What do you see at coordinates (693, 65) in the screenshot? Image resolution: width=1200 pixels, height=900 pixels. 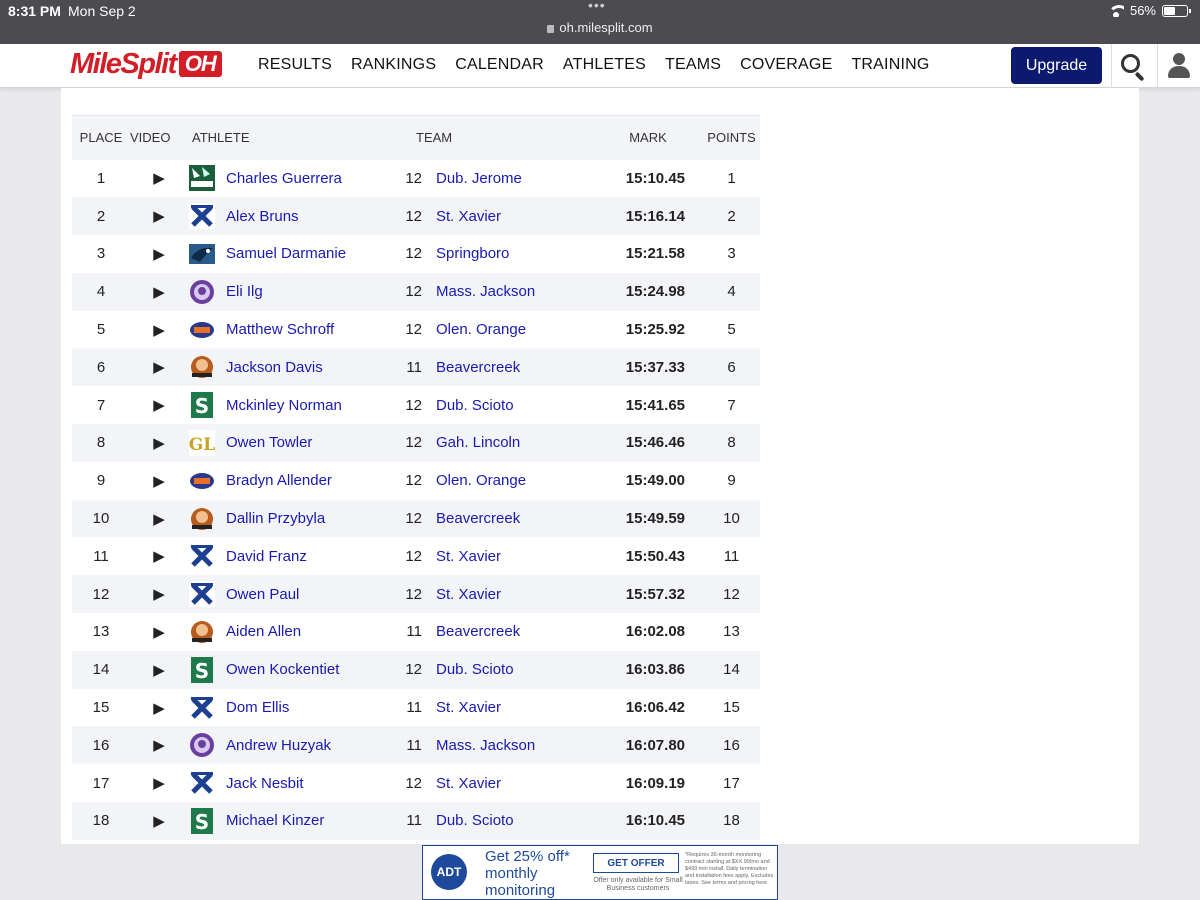 I see `nav-teams: TEAMS` at bounding box center [693, 65].